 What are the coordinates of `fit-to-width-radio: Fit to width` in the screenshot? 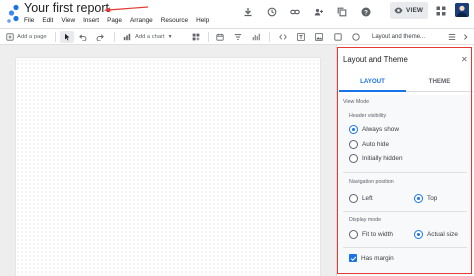 It's located at (371, 234).